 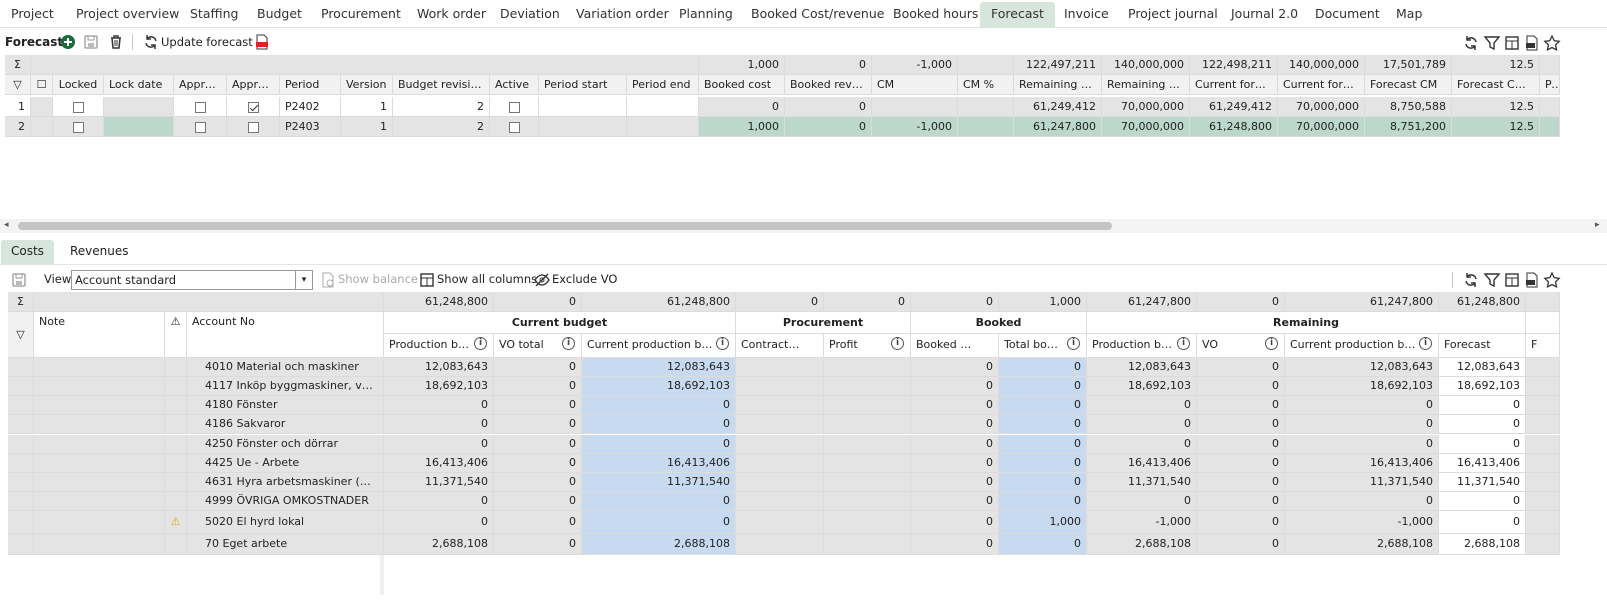 What do you see at coordinates (1408, 85) in the screenshot?
I see `col-forecast-cm: Forecast CM` at bounding box center [1408, 85].